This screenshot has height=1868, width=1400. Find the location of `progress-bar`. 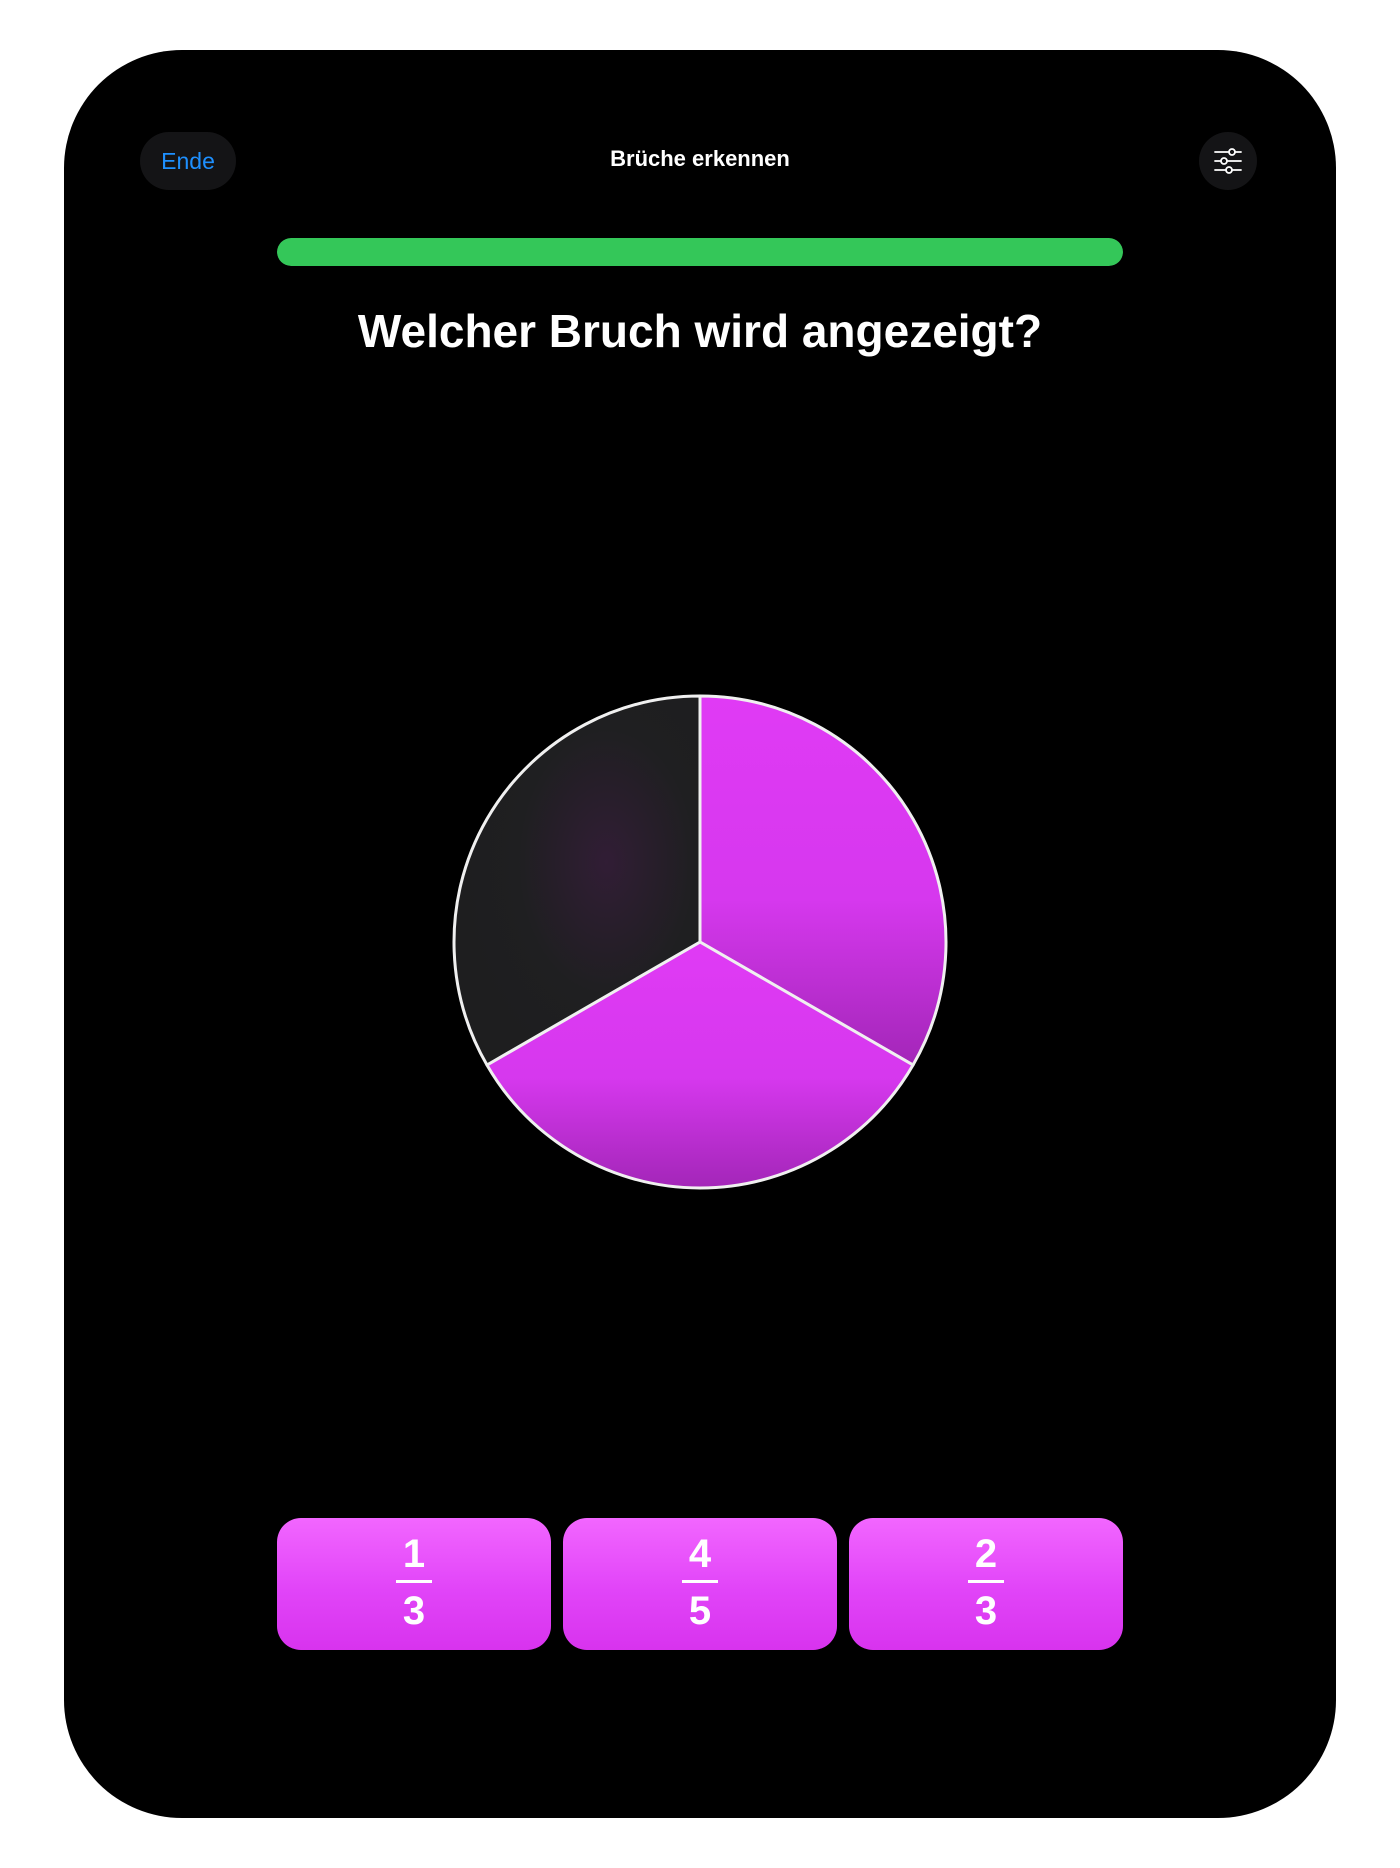

progress-bar is located at coordinates (700, 252).